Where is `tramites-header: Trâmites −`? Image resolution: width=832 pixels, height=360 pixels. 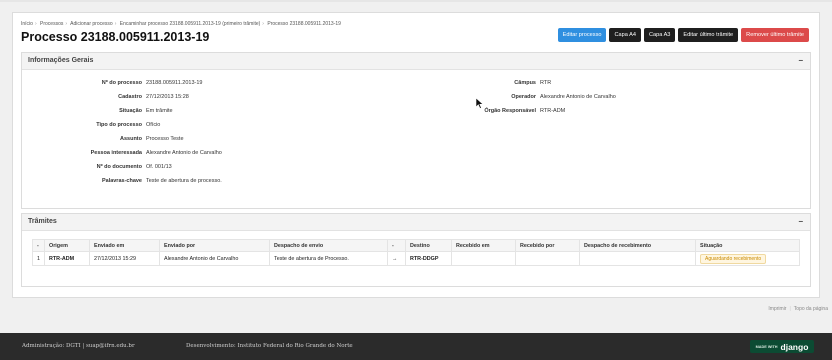
tramites-header: Trâmites − is located at coordinates (416, 222).